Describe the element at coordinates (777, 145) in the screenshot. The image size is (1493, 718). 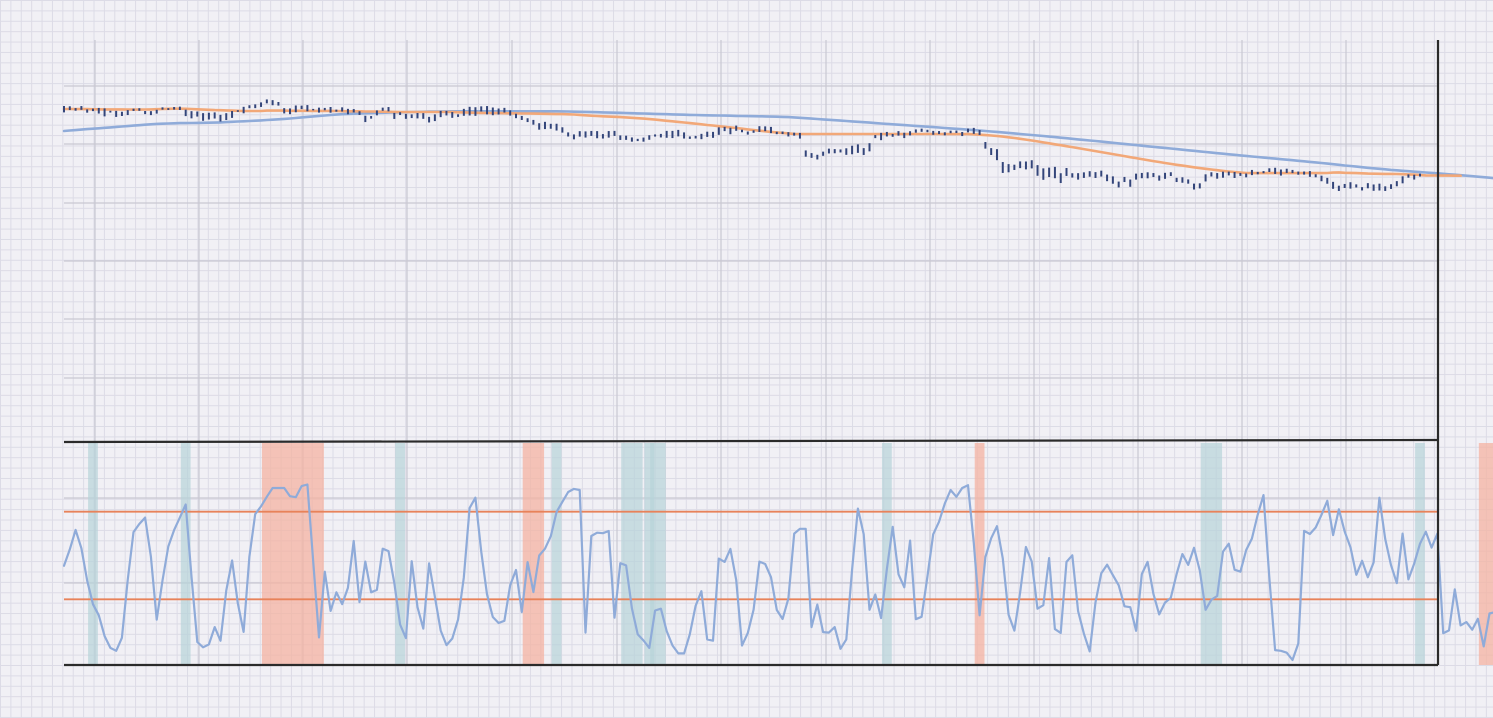
I see `long-moving-average-line` at that location.